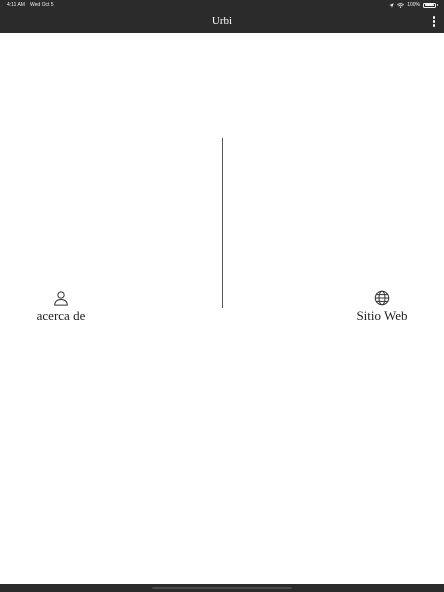  I want to click on status-right: 100%, so click(413, 5).